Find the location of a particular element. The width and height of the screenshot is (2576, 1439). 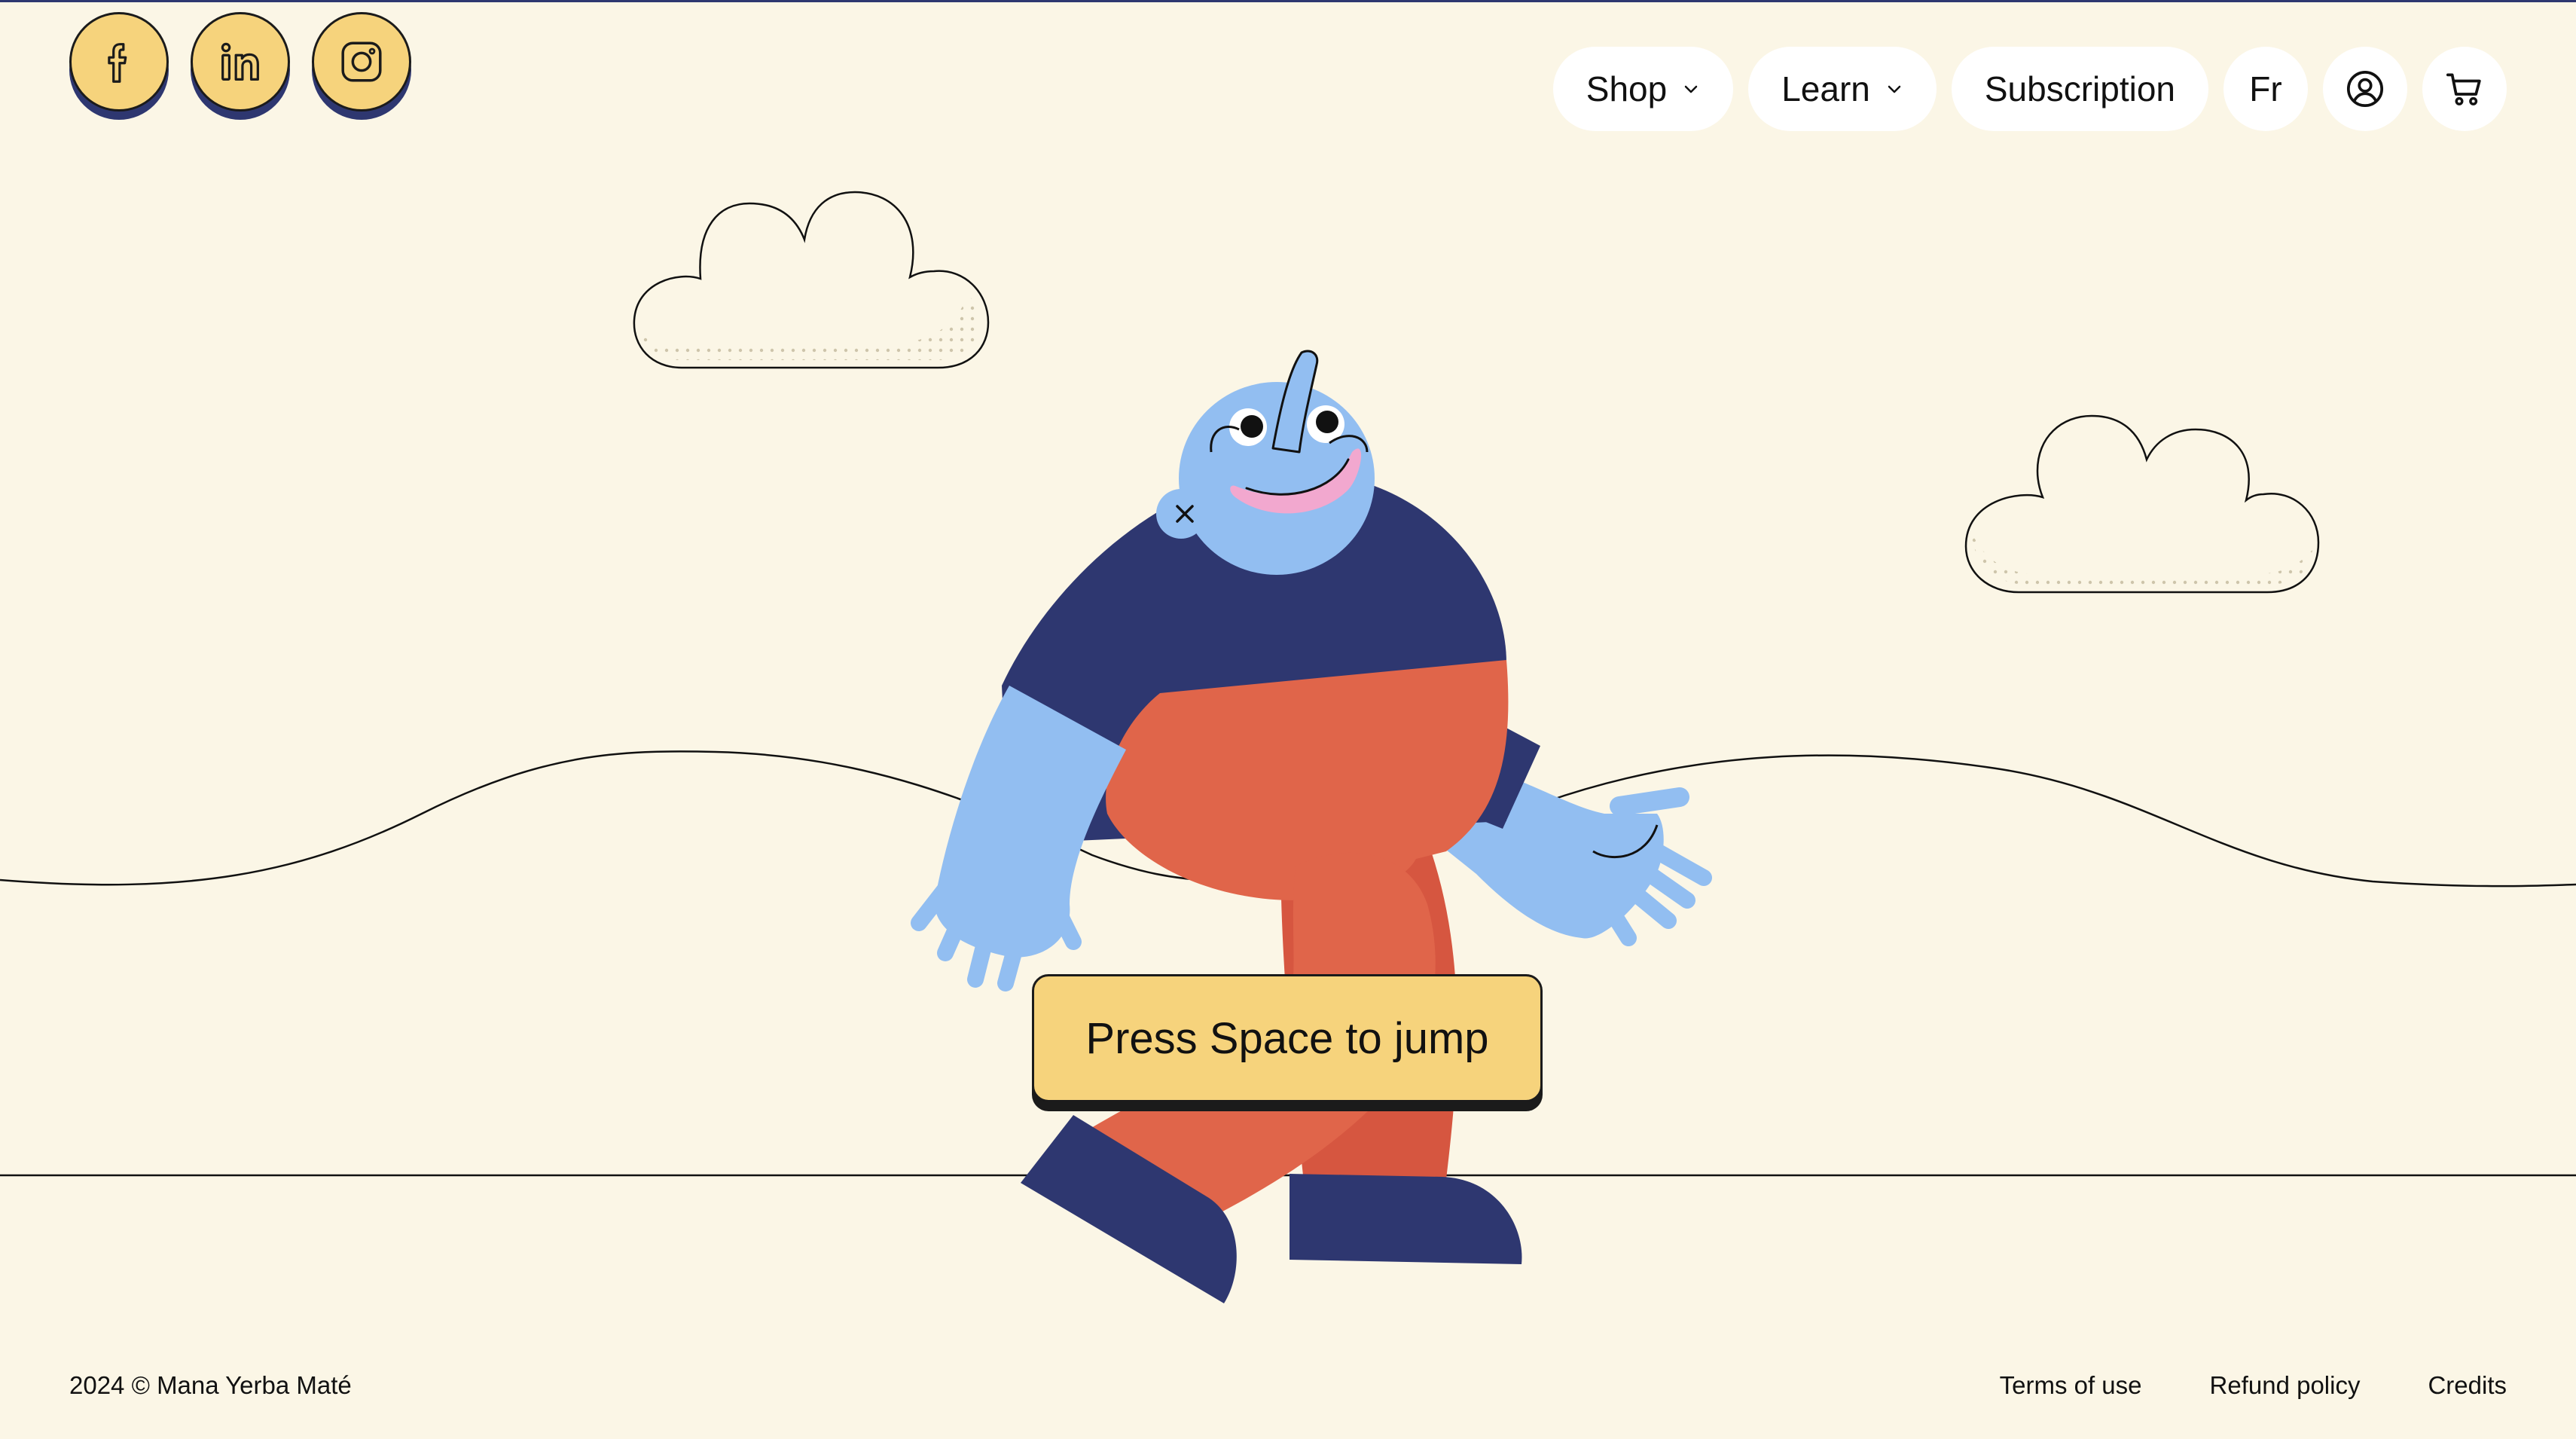

refund-policy-link: Refund policy is located at coordinates (2286, 1385).